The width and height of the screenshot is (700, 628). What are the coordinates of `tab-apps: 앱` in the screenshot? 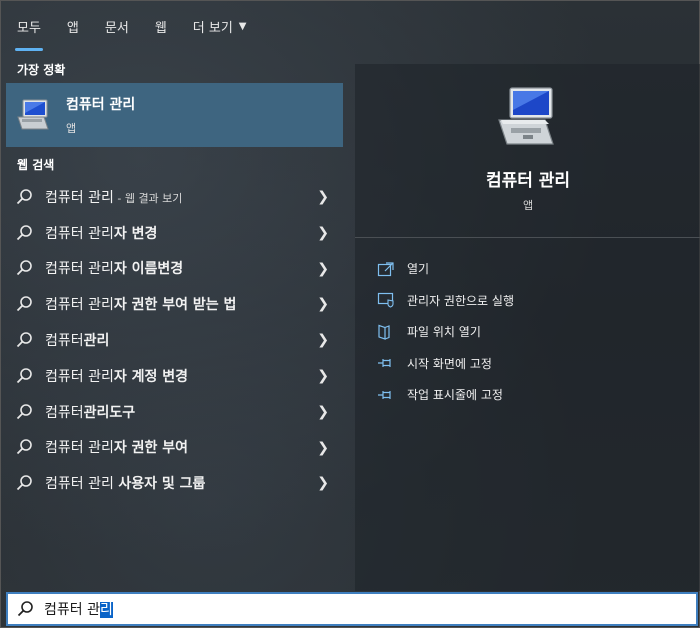 It's located at (73, 26).